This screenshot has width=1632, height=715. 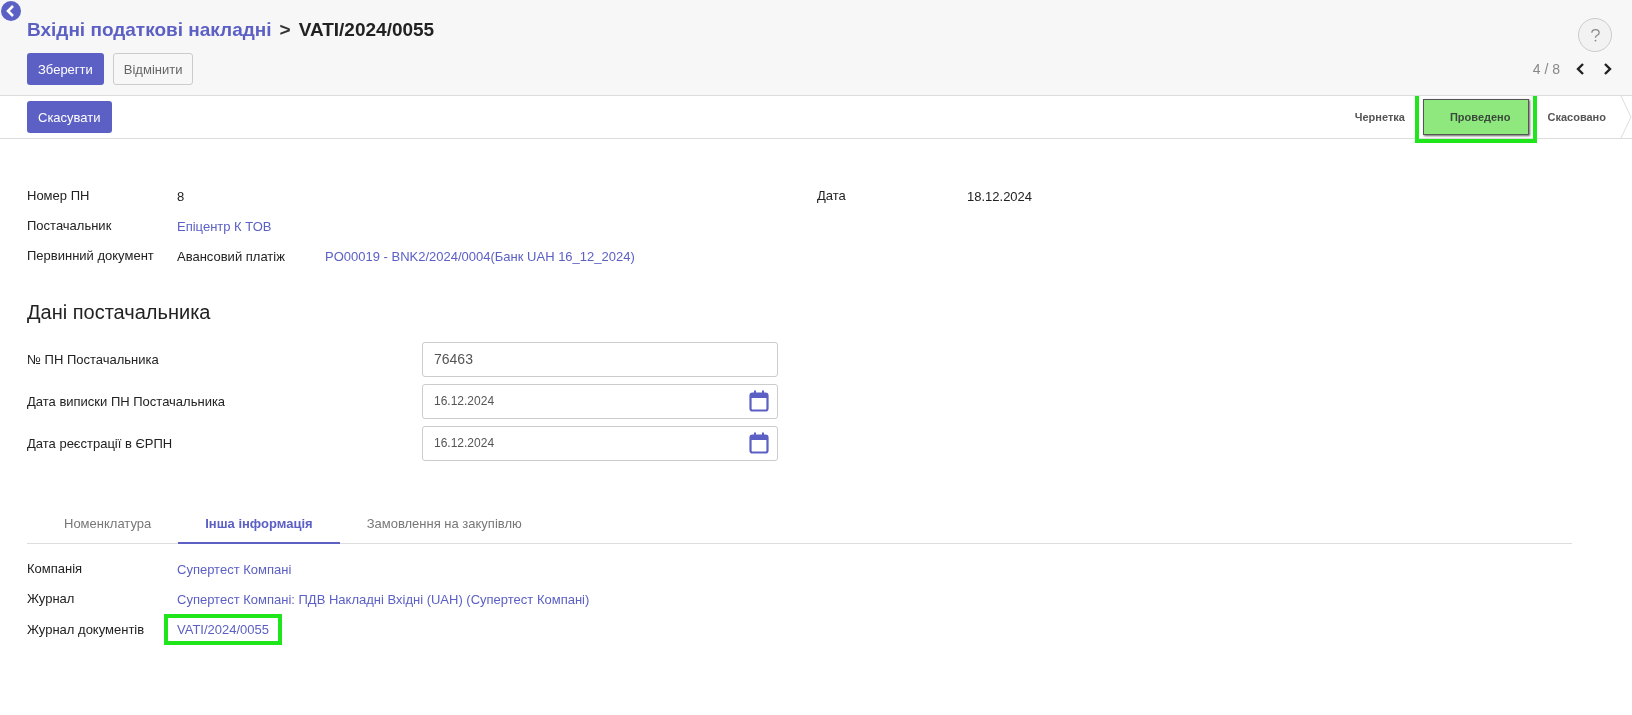 What do you see at coordinates (1595, 35) in the screenshot?
I see `question-mark-icon` at bounding box center [1595, 35].